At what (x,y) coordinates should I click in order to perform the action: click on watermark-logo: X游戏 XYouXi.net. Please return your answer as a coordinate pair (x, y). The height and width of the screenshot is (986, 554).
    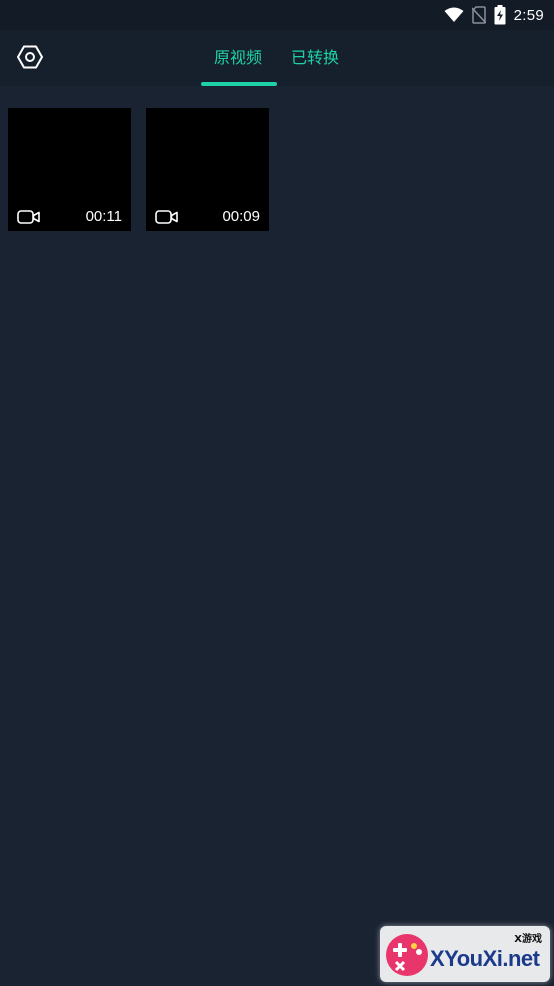
    Looking at the image, I should click on (465, 954).